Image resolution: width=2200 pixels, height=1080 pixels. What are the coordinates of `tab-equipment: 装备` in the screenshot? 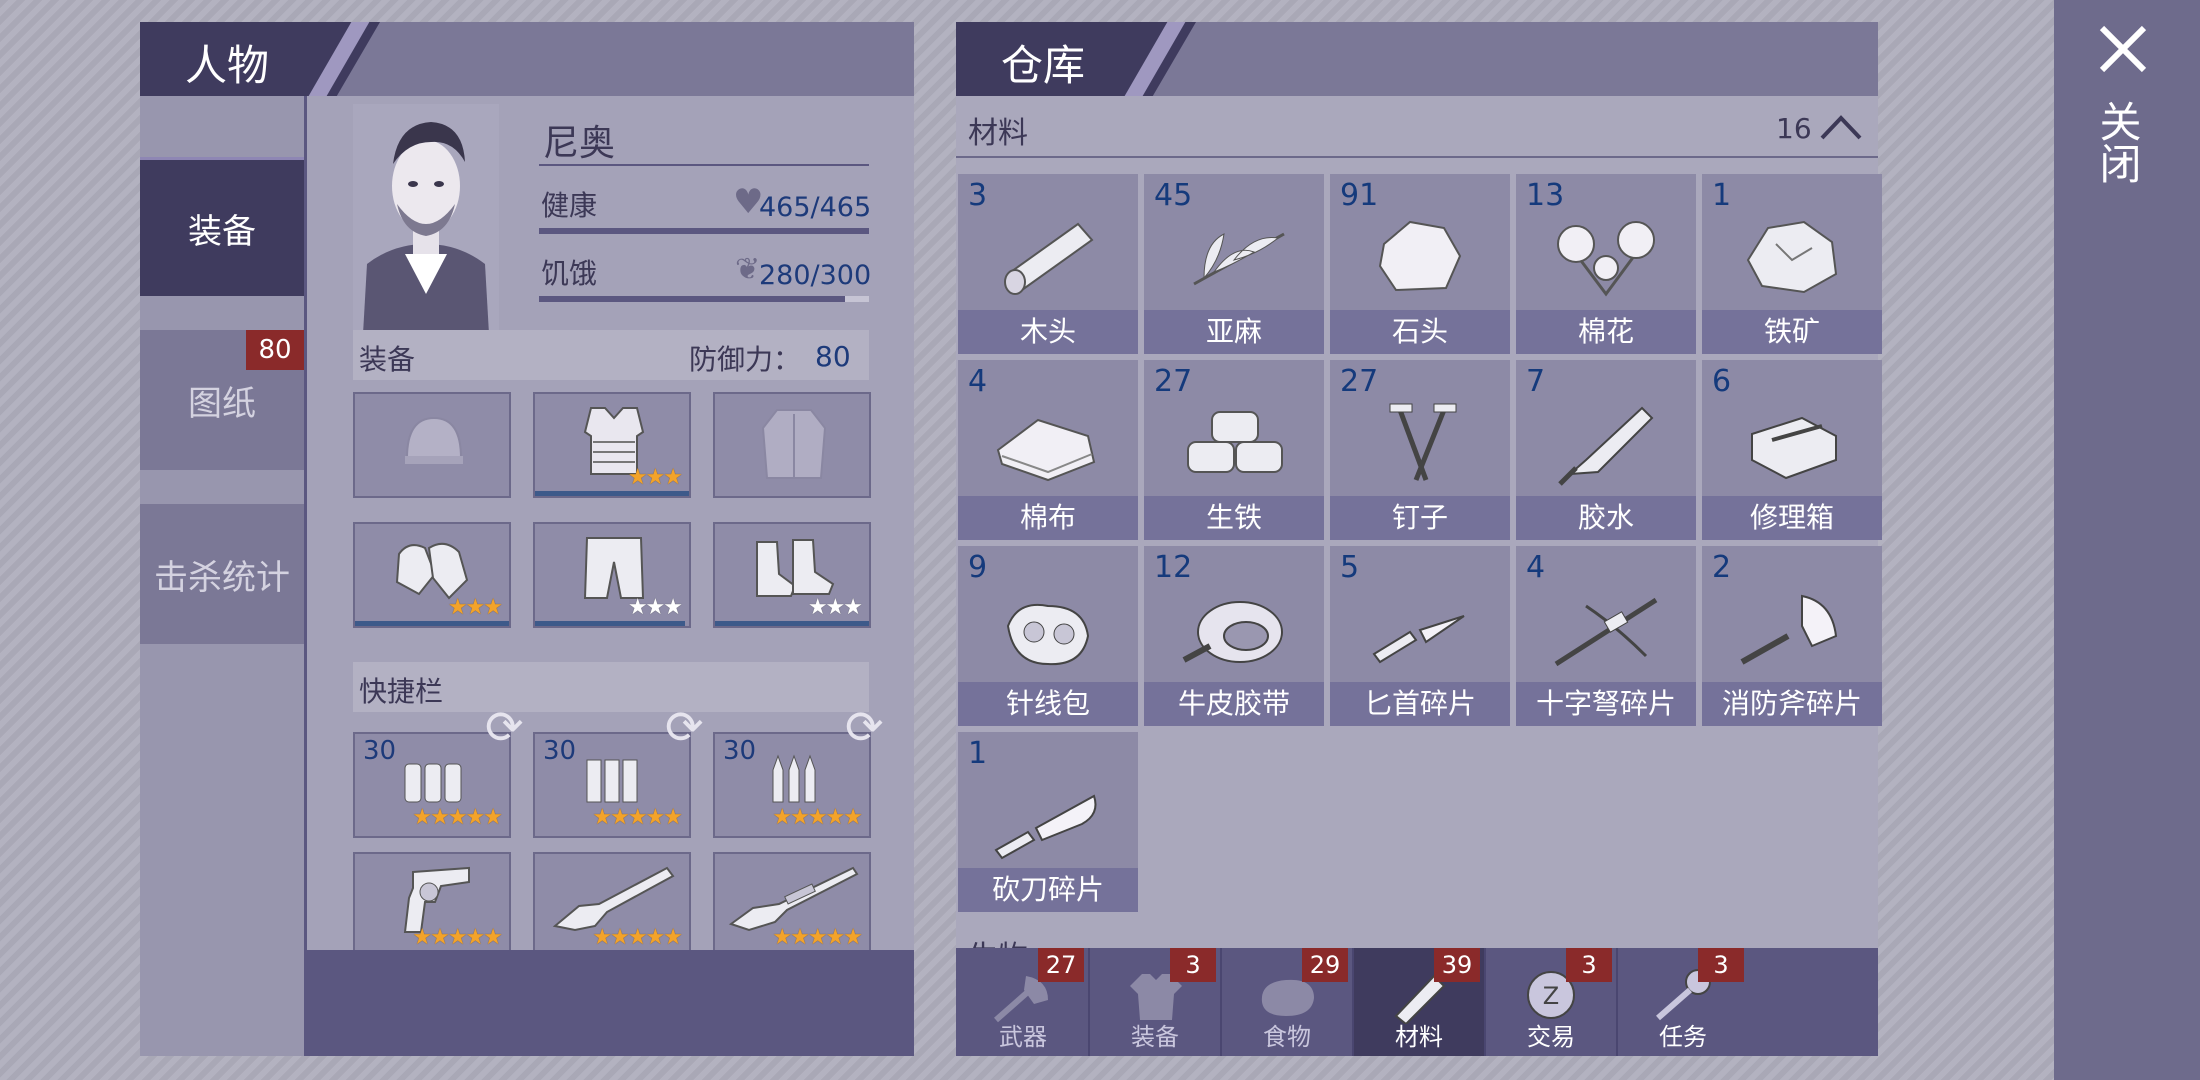 It's located at (222, 226).